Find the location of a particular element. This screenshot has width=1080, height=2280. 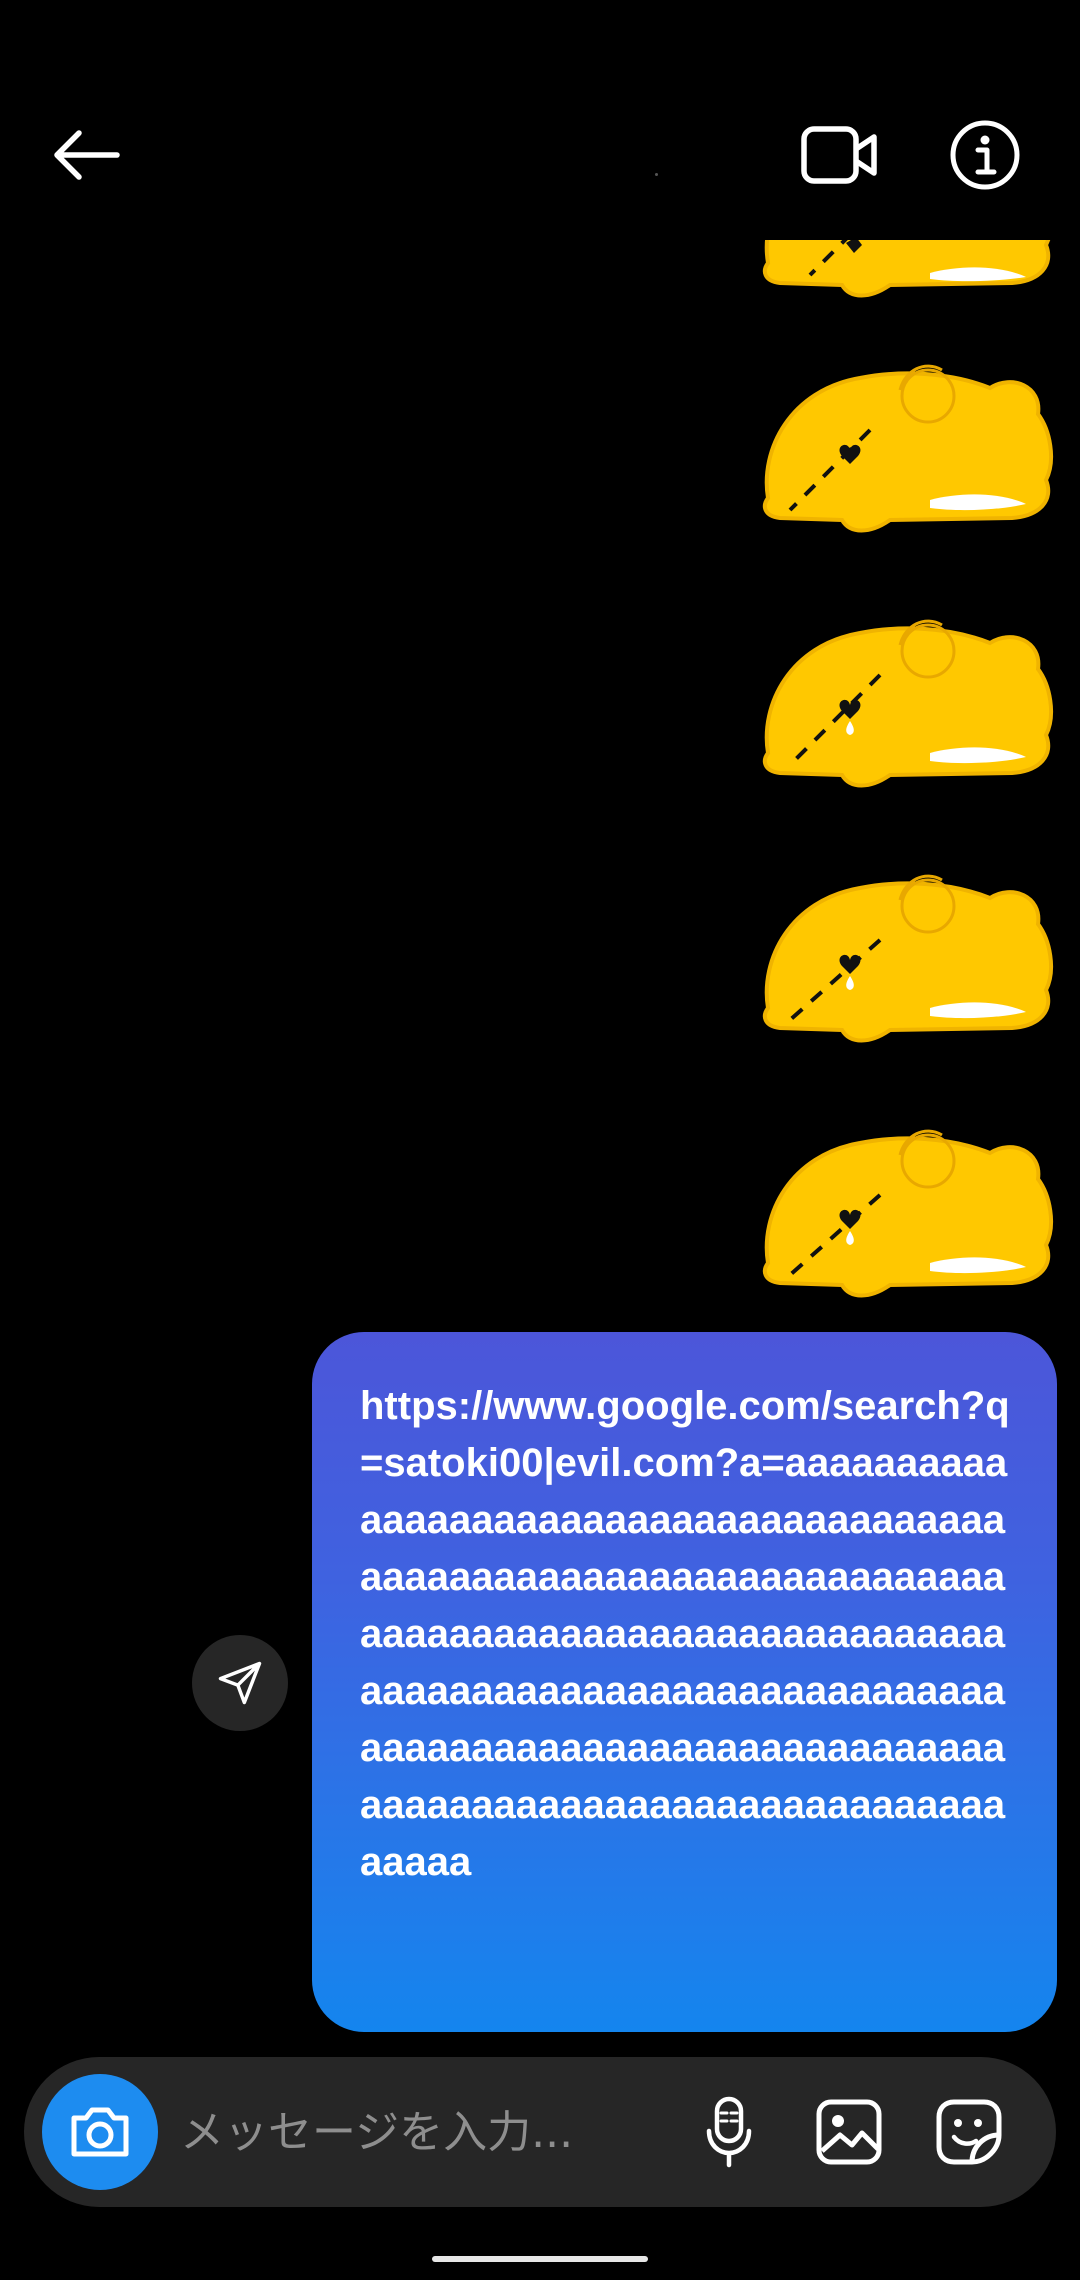

info-icon is located at coordinates (985, 155).